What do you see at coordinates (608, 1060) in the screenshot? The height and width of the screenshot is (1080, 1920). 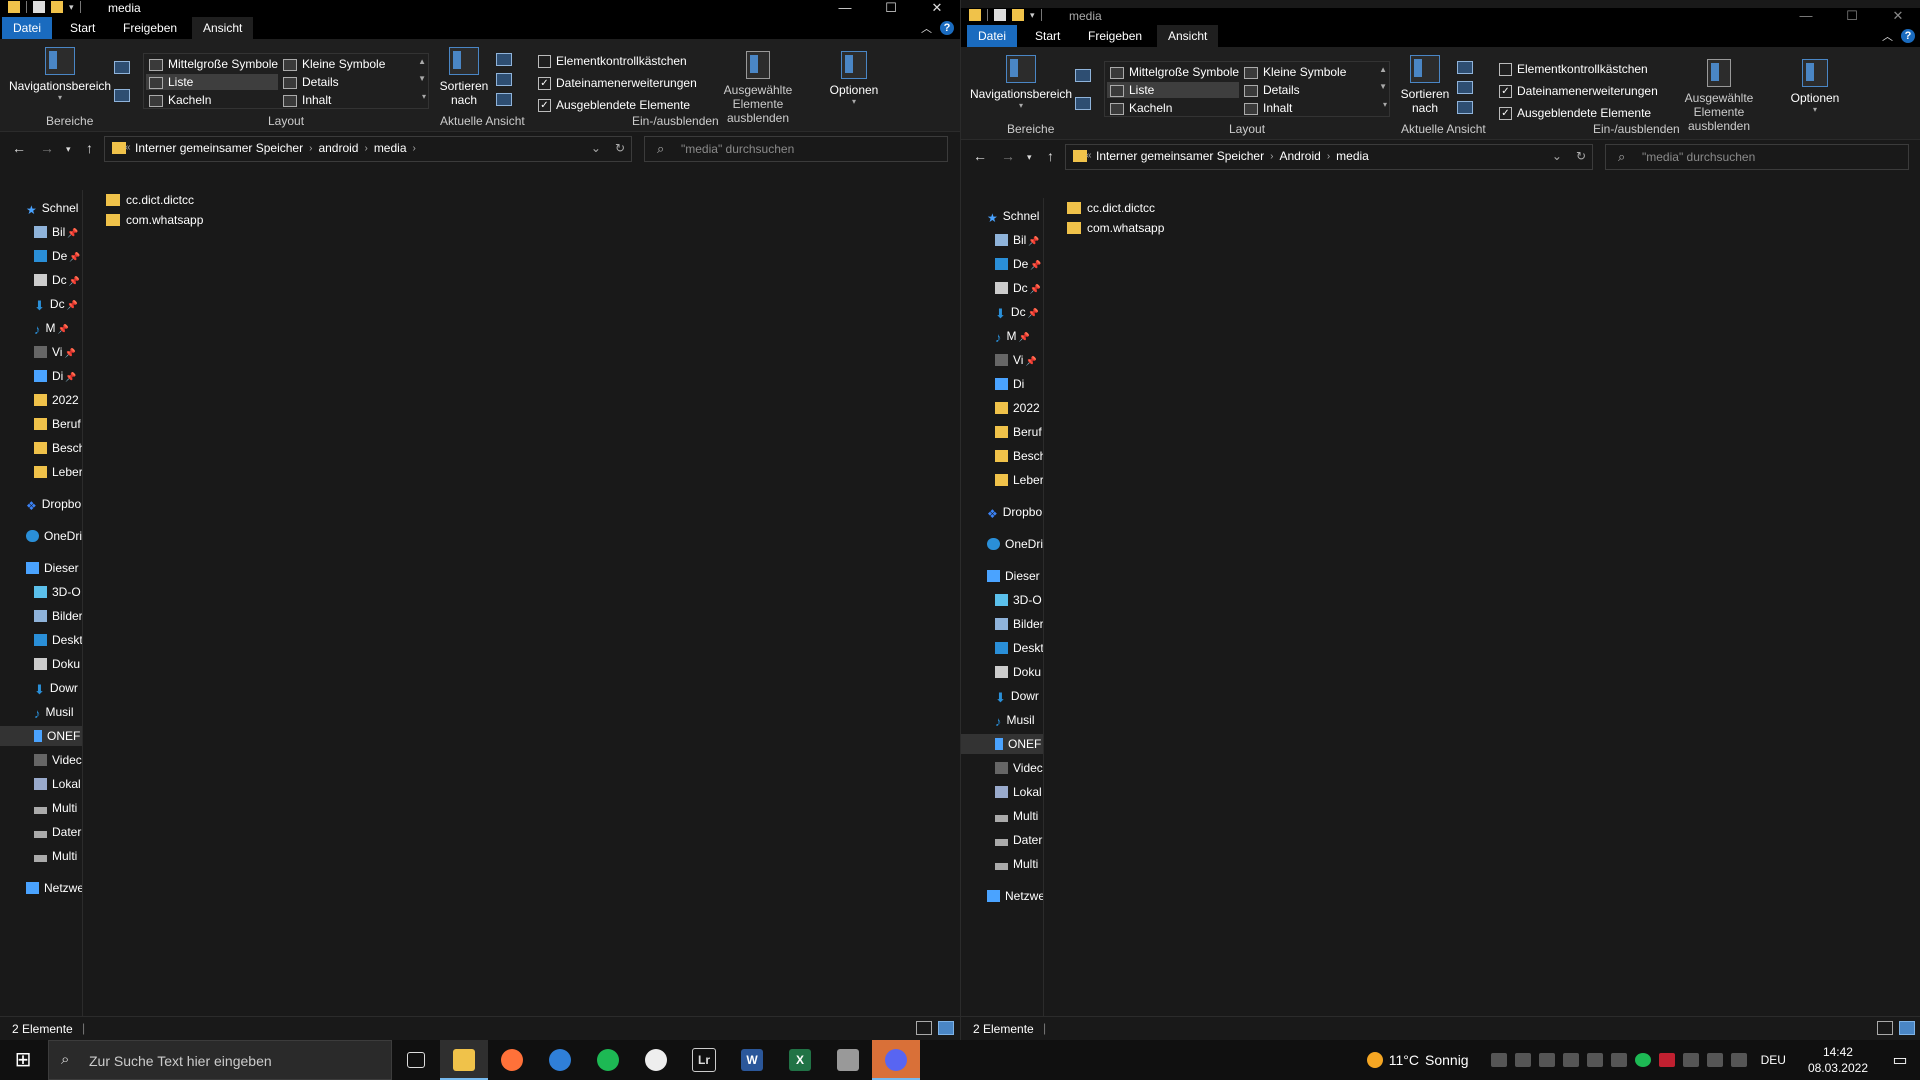 I see `spotify-icon` at bounding box center [608, 1060].